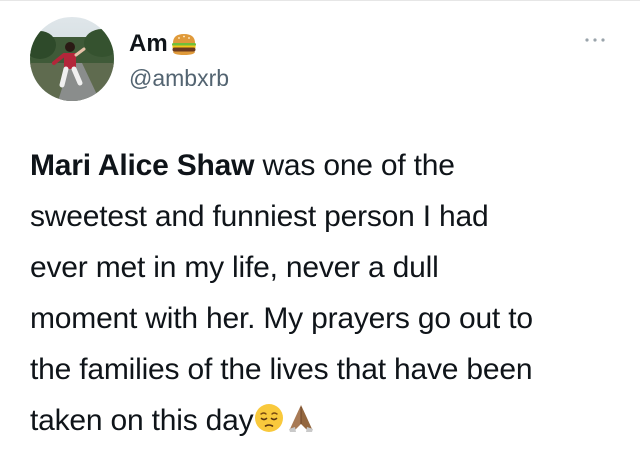 The image size is (640, 449). Describe the element at coordinates (148, 44) in the screenshot. I see `display-name: Am` at that location.